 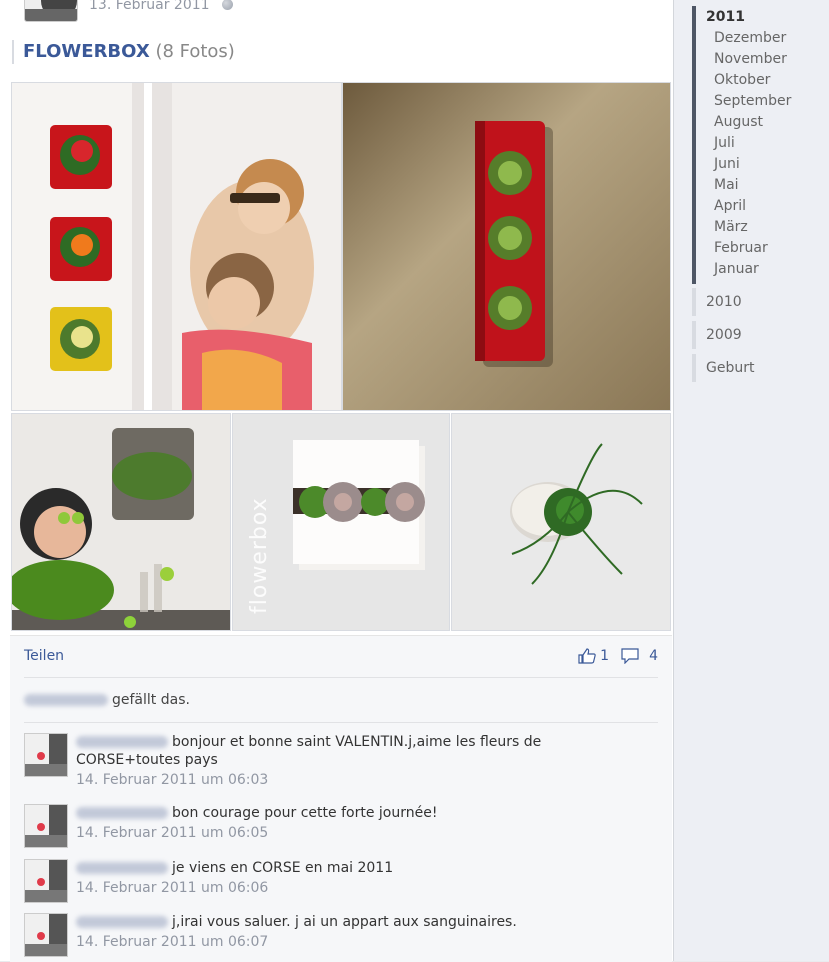 I want to click on like-count: 1, so click(x=604, y=656).